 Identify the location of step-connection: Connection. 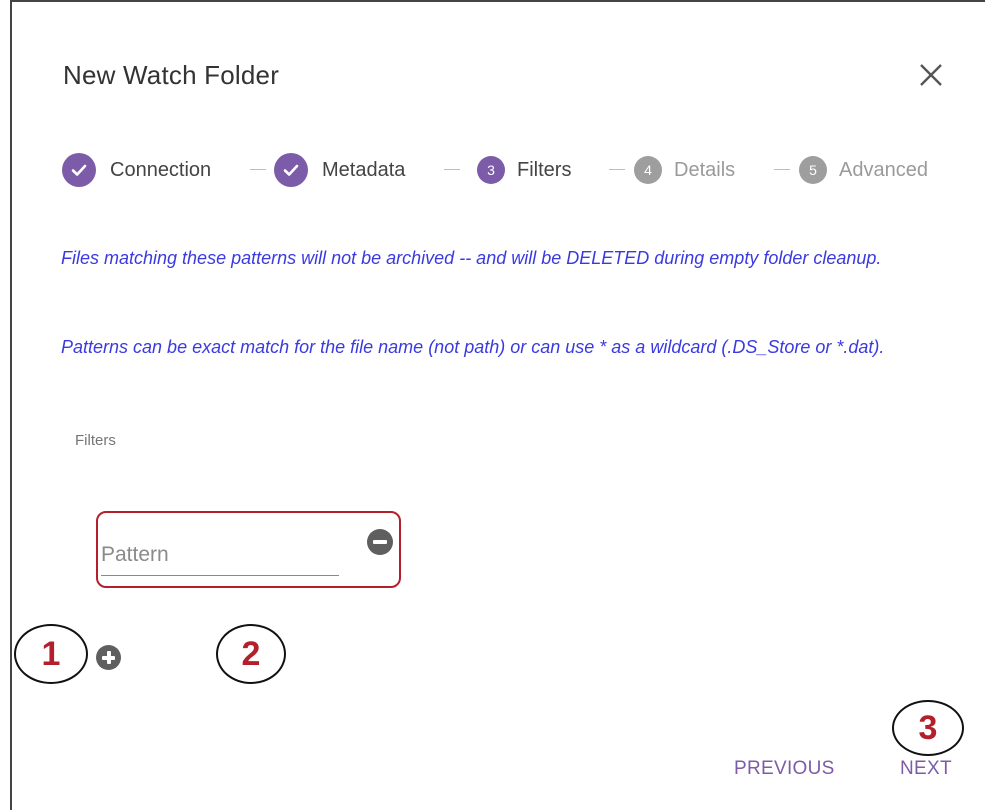
(136, 170).